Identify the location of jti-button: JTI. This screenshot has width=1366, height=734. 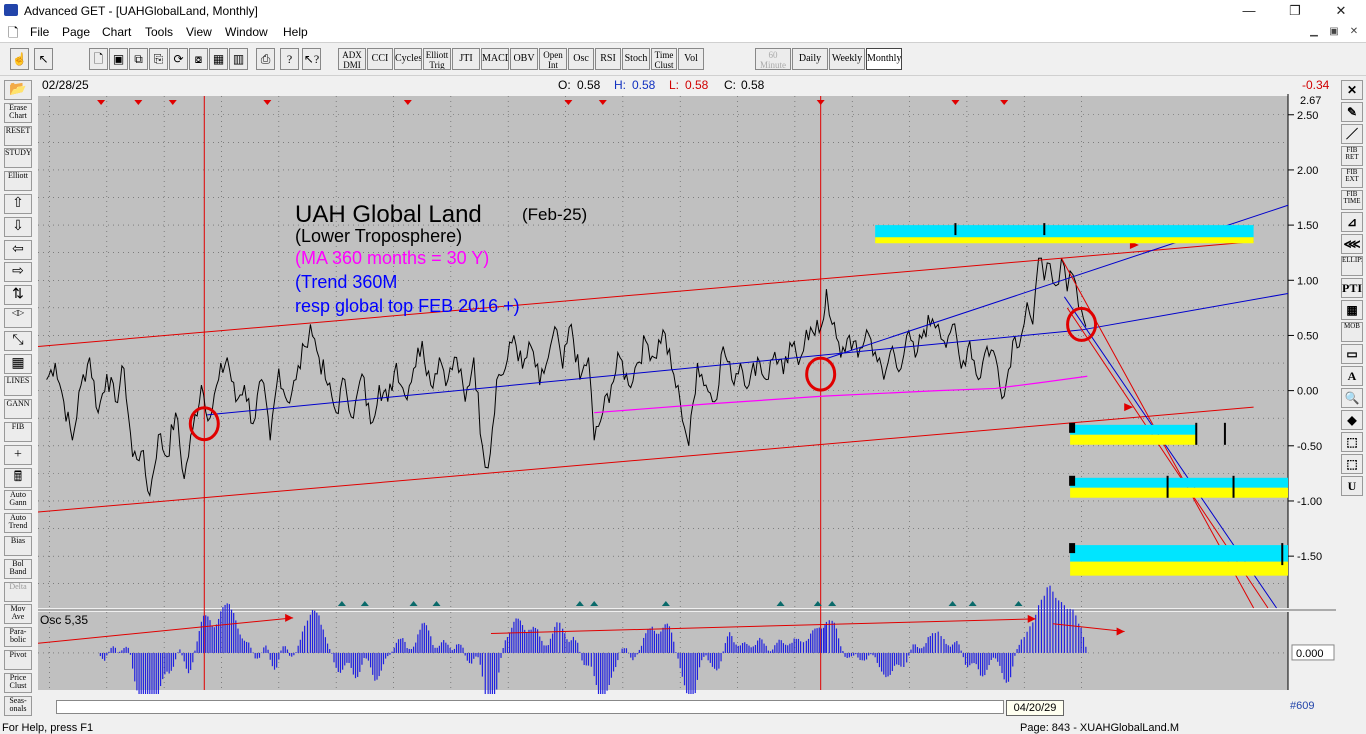
(466, 59).